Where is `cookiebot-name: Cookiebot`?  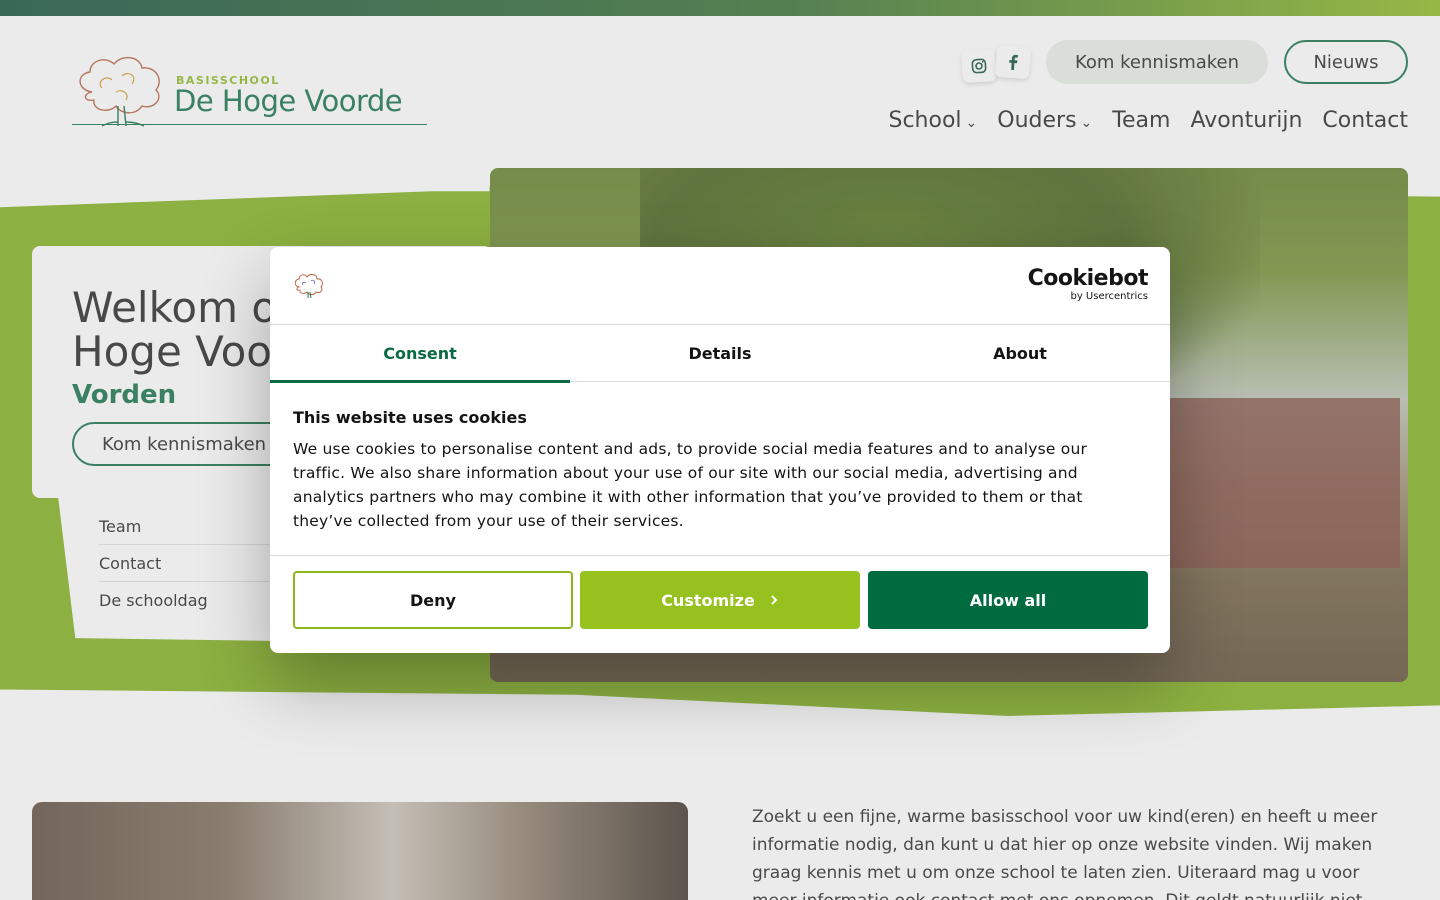 cookiebot-name: Cookiebot is located at coordinates (1088, 278).